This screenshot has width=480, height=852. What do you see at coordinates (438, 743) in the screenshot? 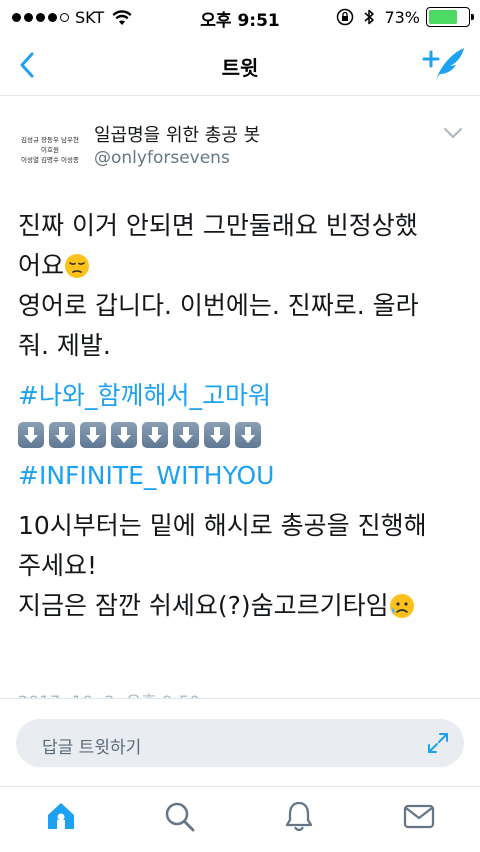
I see `expand-icon` at bounding box center [438, 743].